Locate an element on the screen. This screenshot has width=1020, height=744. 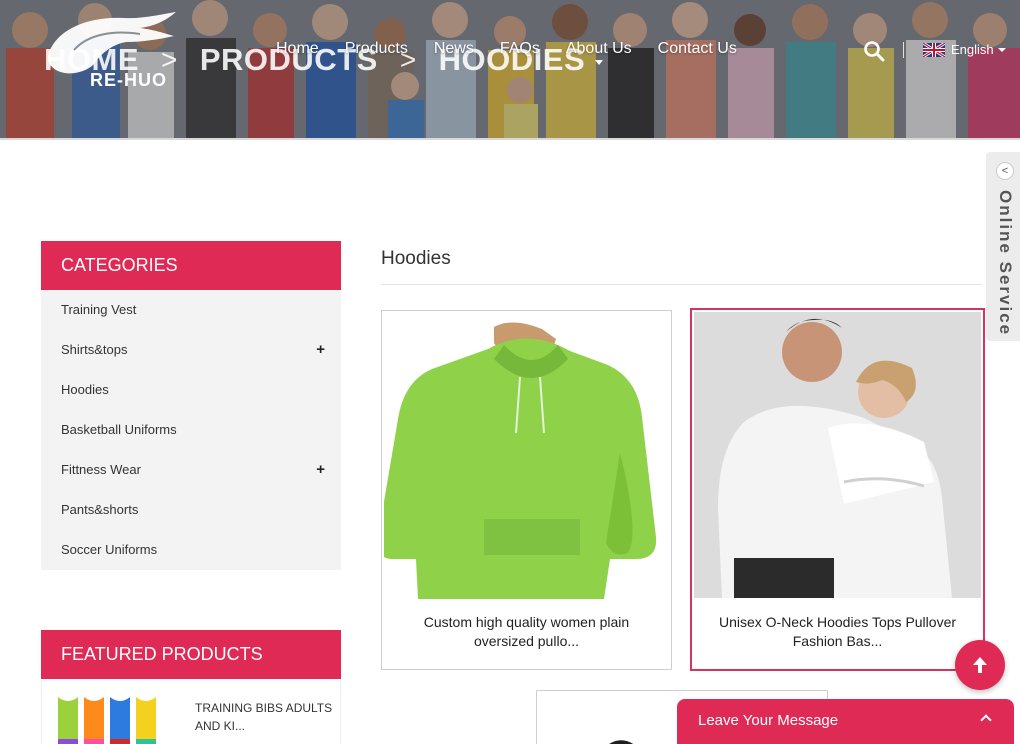
category-label: Pants&shorts is located at coordinates (100, 509).